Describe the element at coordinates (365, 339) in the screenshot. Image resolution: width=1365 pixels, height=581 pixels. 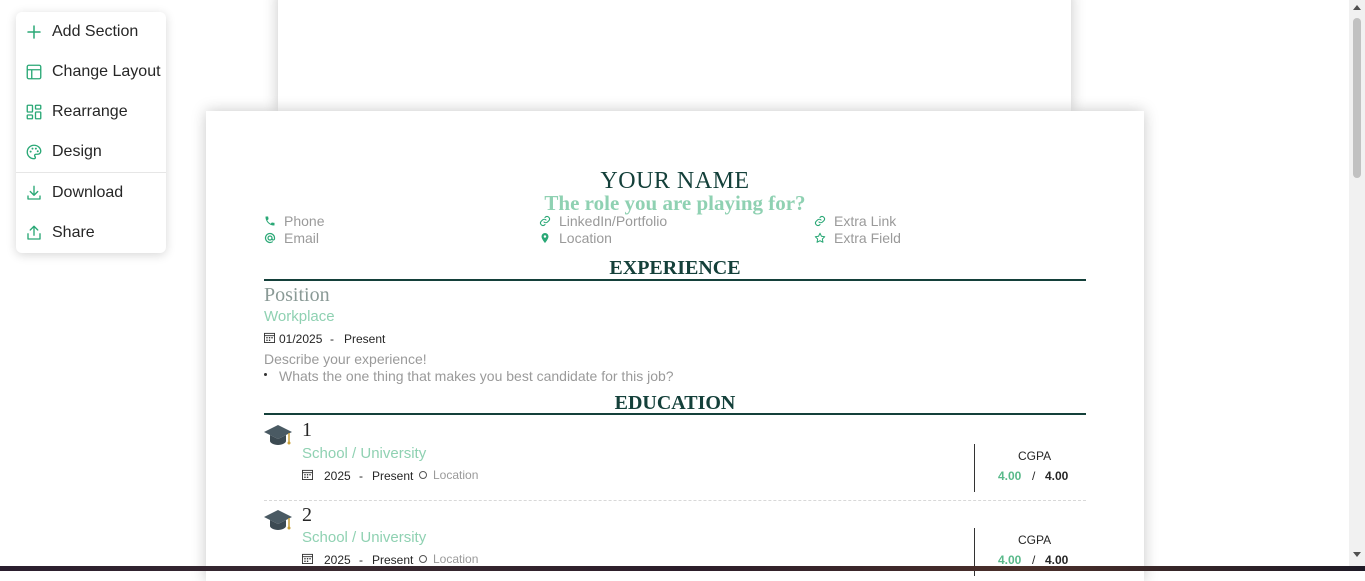
I see `experience-end-date: Present` at that location.